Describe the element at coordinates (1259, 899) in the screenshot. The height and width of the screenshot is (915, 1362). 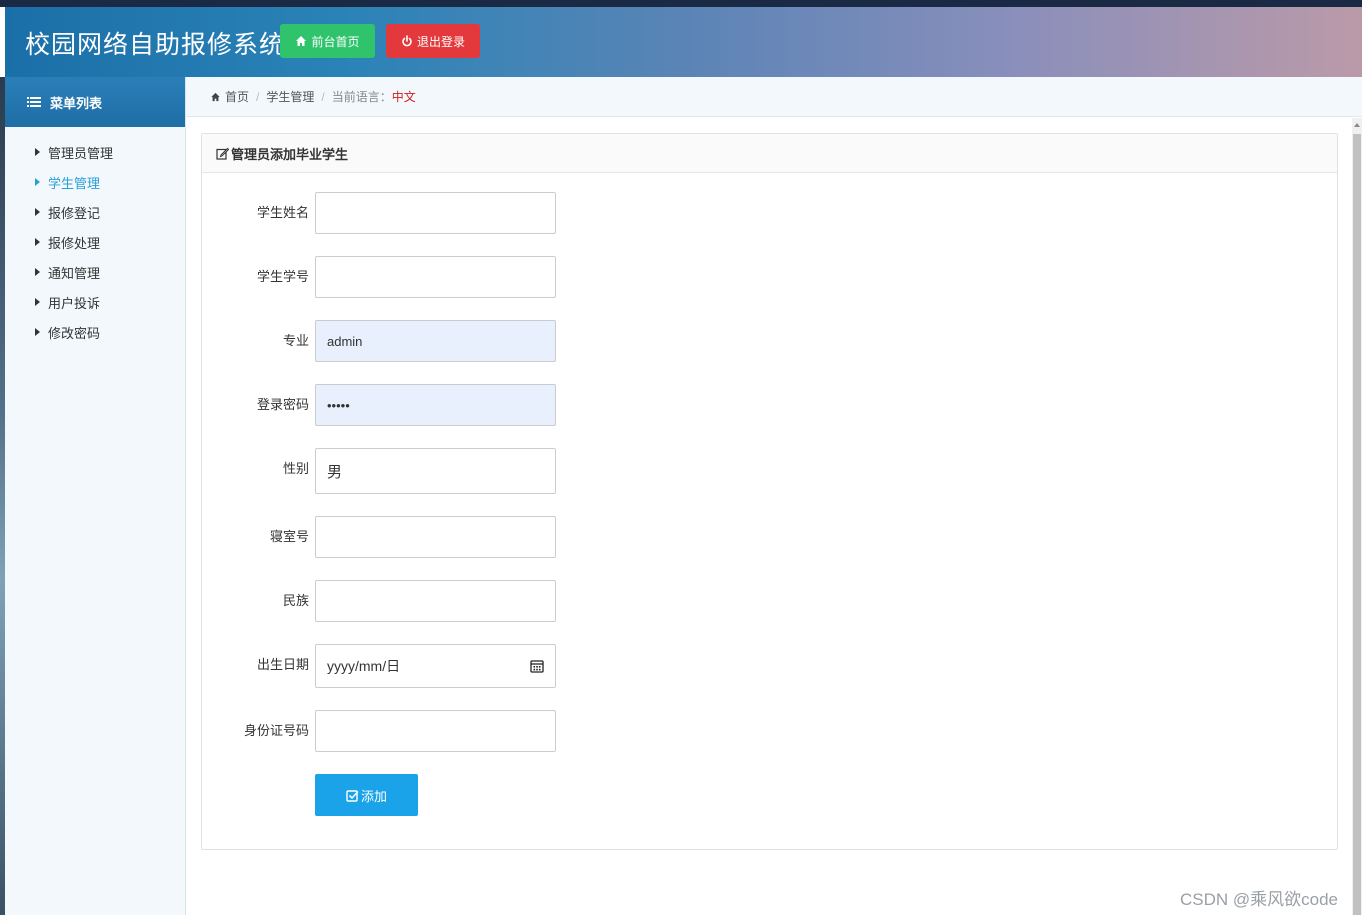
I see `watermark: CSDN @乘风欲code` at that location.